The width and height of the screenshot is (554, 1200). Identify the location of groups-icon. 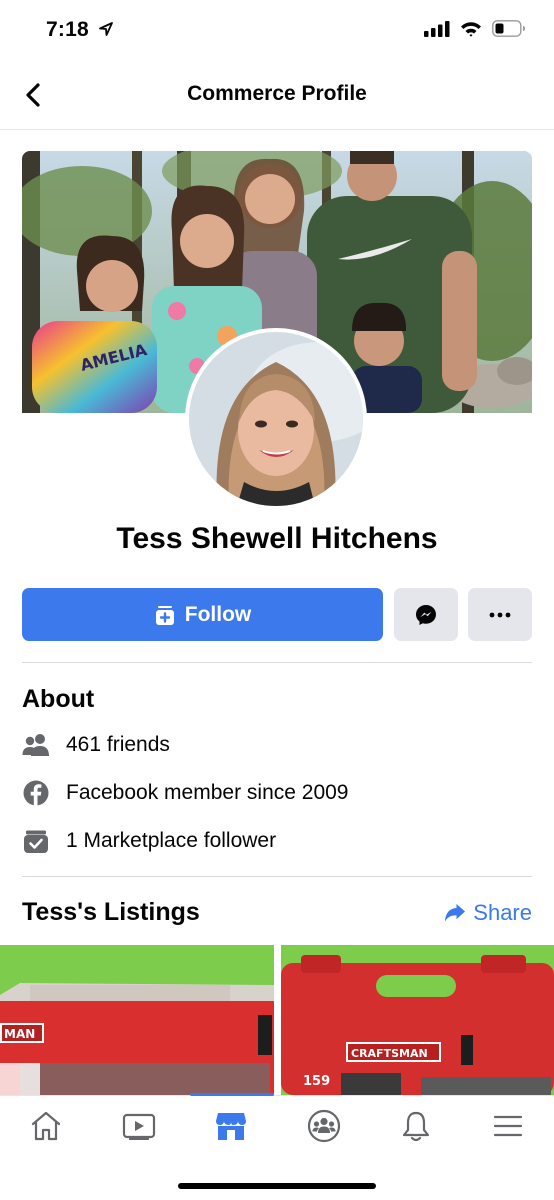
(324, 1126).